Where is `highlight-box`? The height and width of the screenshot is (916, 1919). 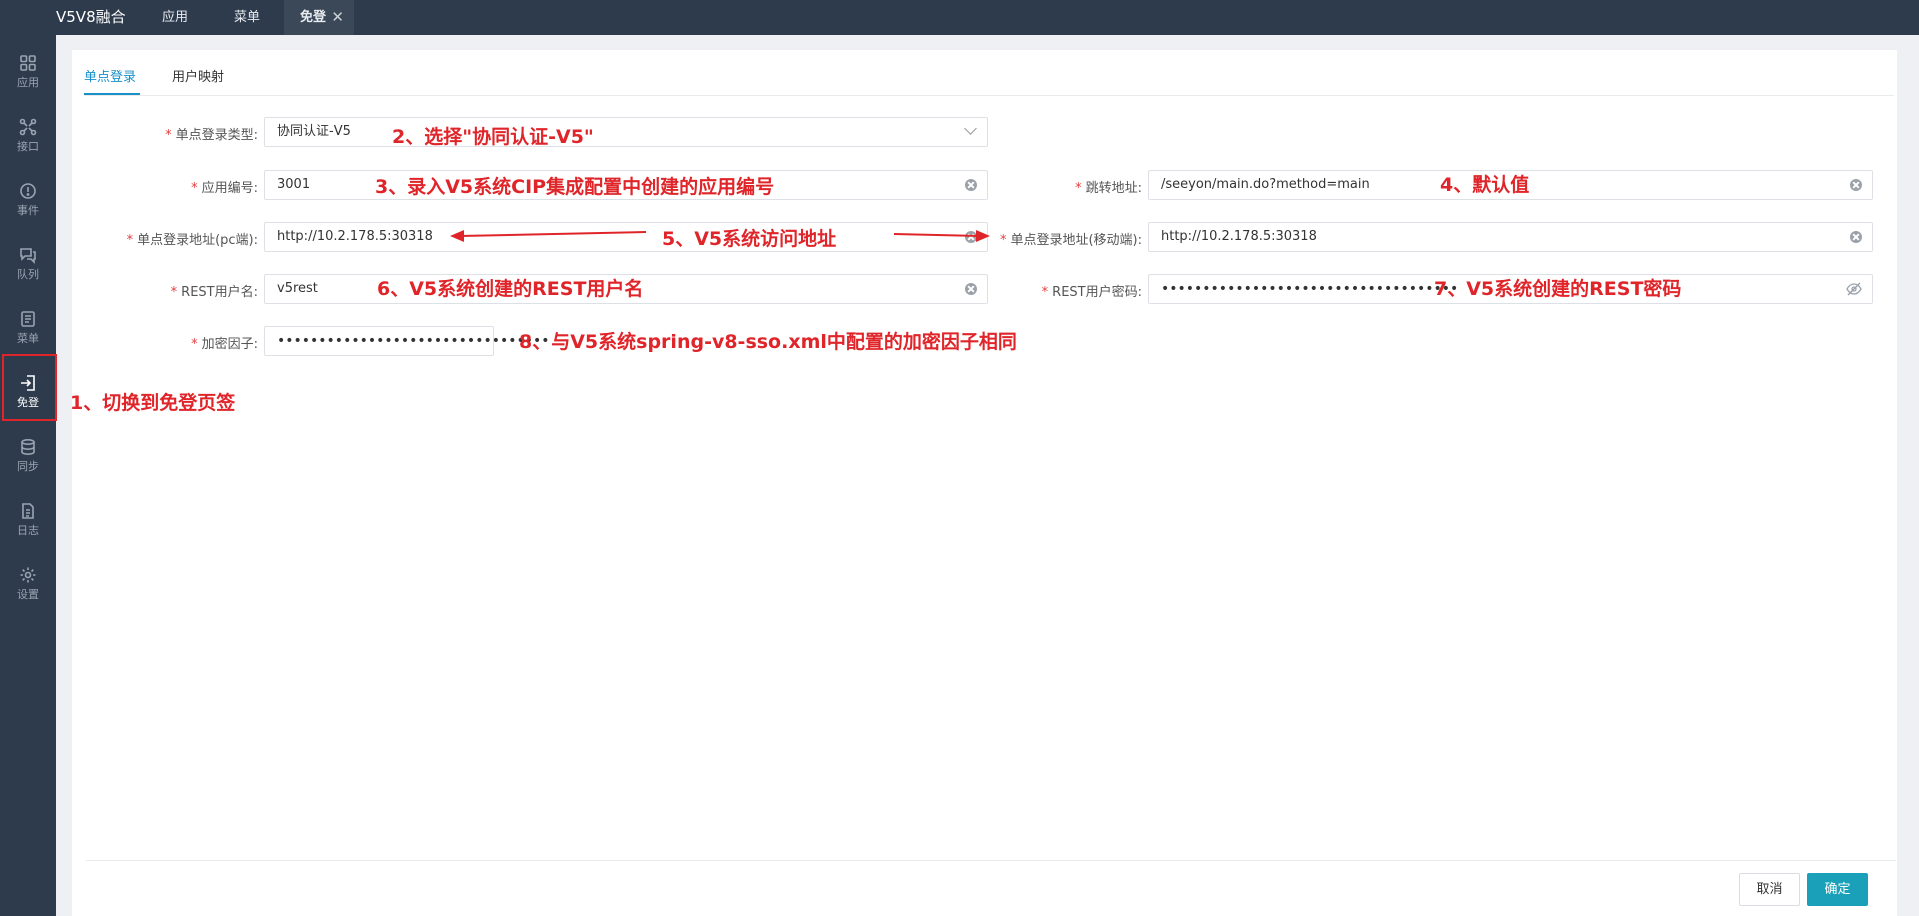 highlight-box is located at coordinates (29, 387).